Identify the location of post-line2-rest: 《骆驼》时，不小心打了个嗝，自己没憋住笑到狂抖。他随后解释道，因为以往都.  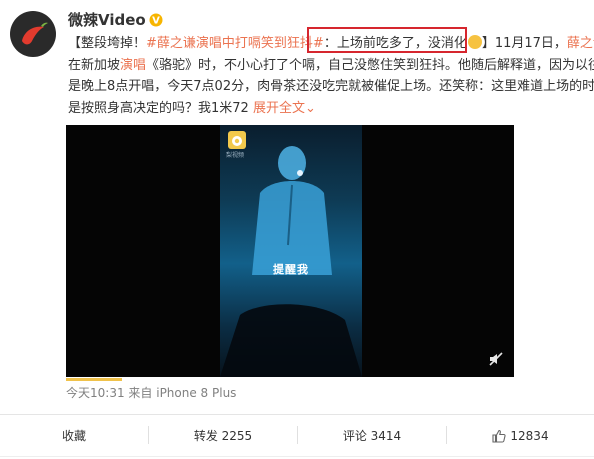
(370, 65).